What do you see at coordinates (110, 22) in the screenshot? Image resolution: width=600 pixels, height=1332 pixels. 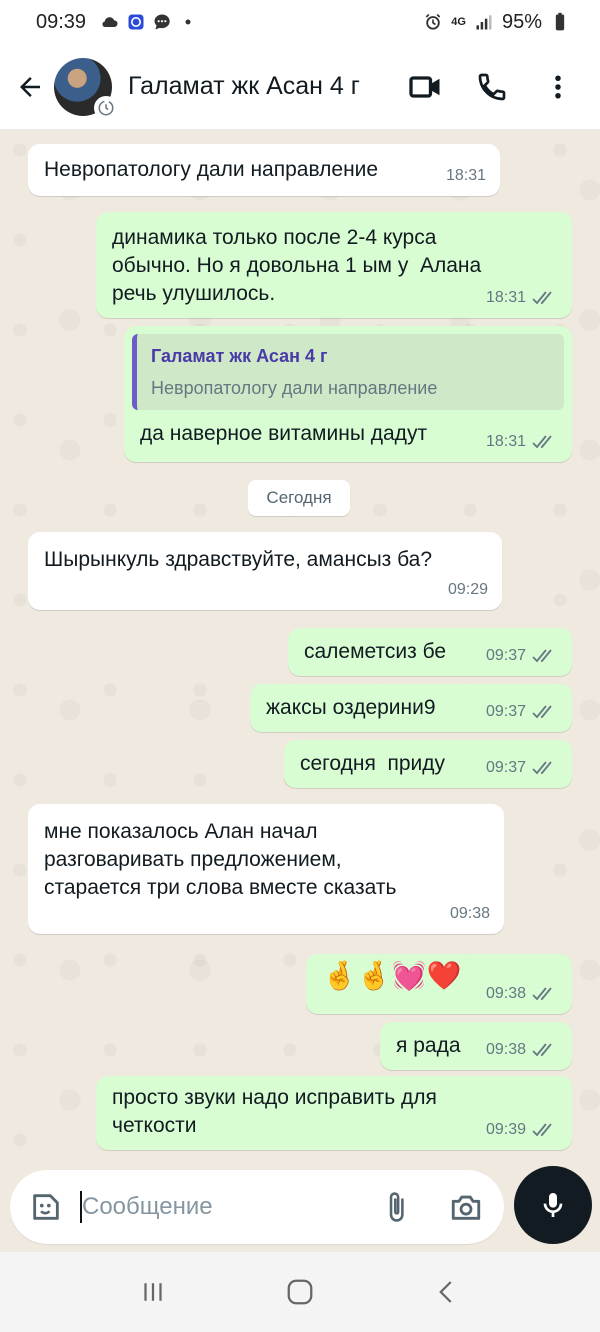 I see `cloud-icon` at bounding box center [110, 22].